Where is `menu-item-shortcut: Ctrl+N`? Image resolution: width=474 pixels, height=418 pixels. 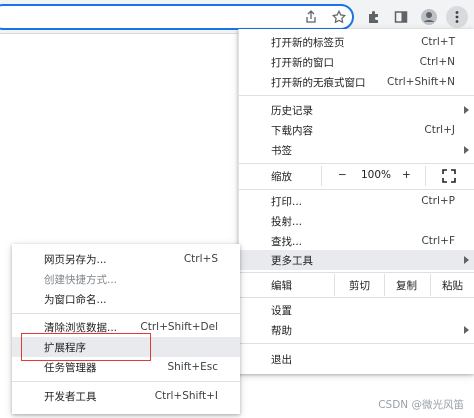 menu-item-shortcut: Ctrl+N is located at coordinates (437, 62).